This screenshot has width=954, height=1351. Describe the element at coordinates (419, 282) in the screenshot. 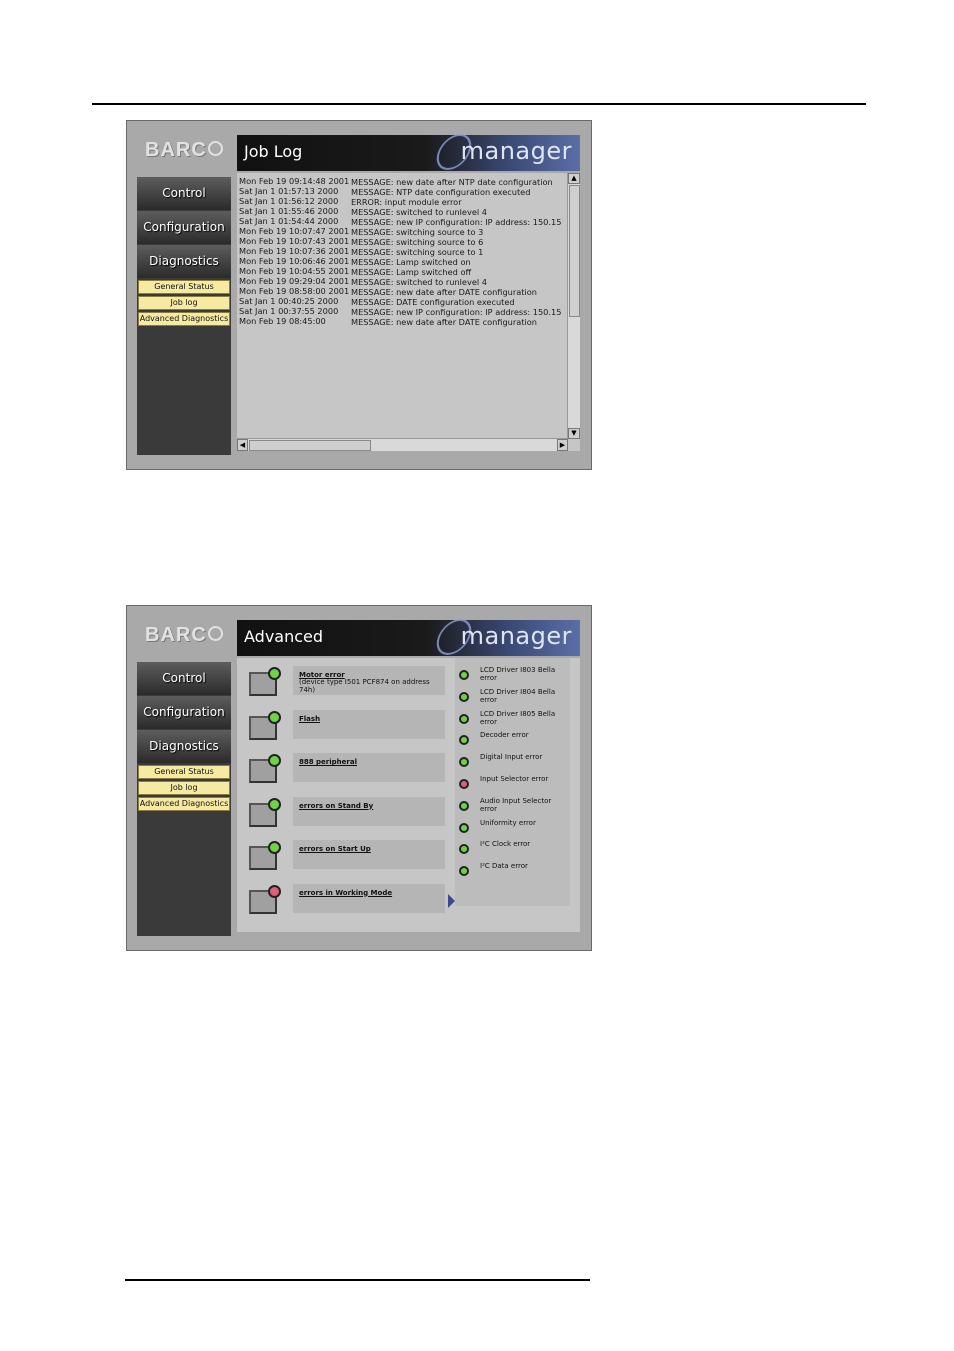

I see `log-message: MESSAGE: switched to runlevel 4` at that location.